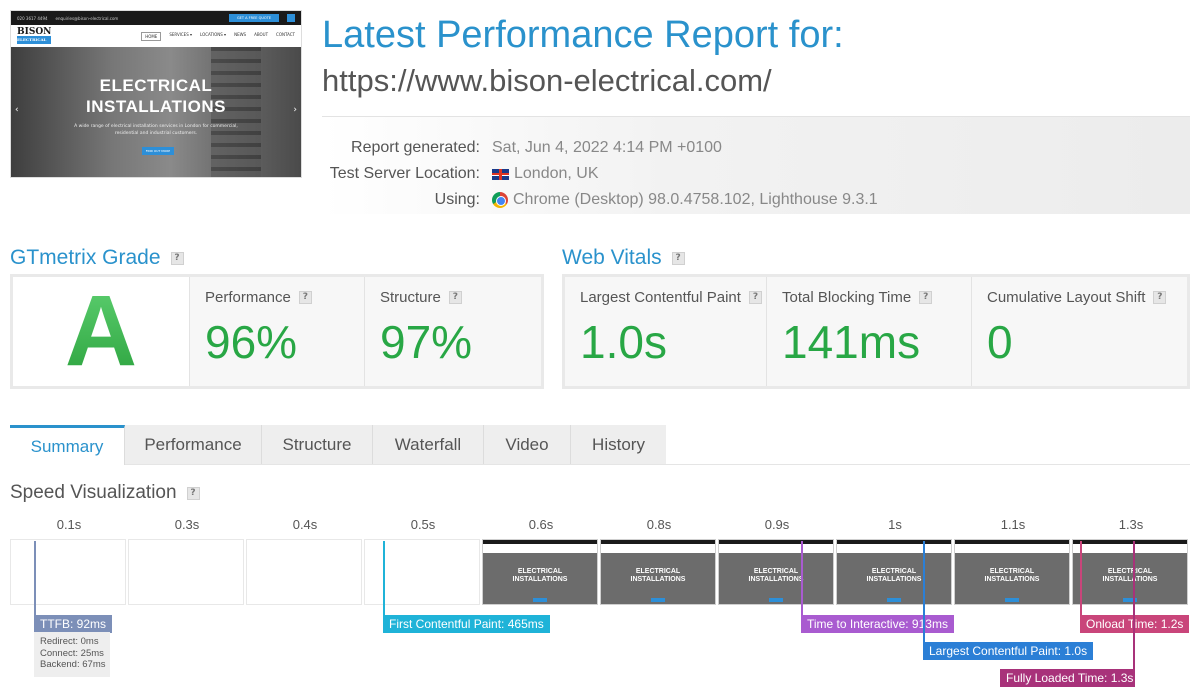  Describe the element at coordinates (1081, 578) in the screenshot. I see `onload-line` at that location.